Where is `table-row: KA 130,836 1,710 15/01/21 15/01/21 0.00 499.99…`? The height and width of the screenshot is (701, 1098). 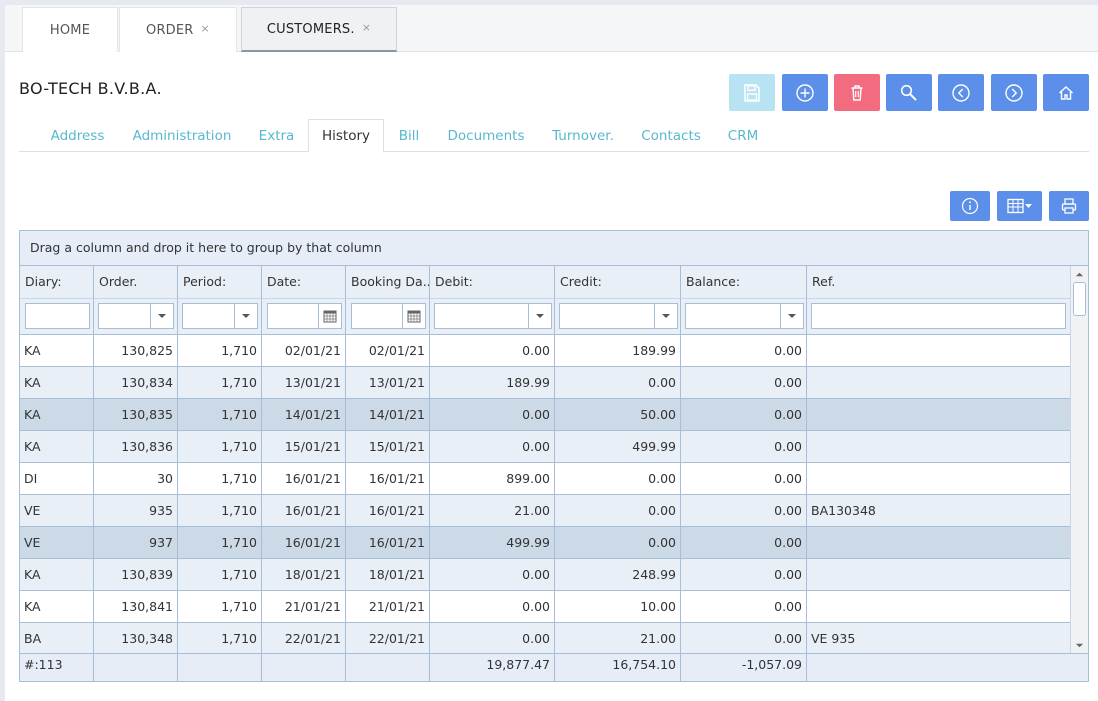 table-row: KA 130,836 1,710 15/01/21 15/01/21 0.00 499.99… is located at coordinates (545, 447).